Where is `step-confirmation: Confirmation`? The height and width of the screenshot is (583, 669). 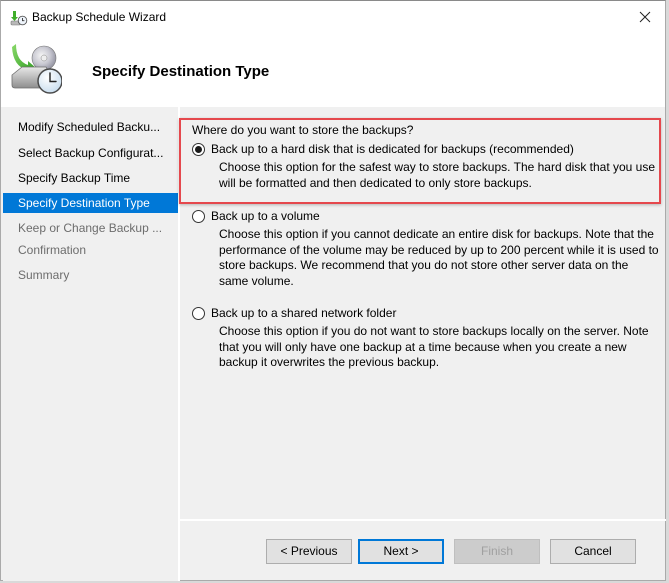 step-confirmation: Confirmation is located at coordinates (52, 250).